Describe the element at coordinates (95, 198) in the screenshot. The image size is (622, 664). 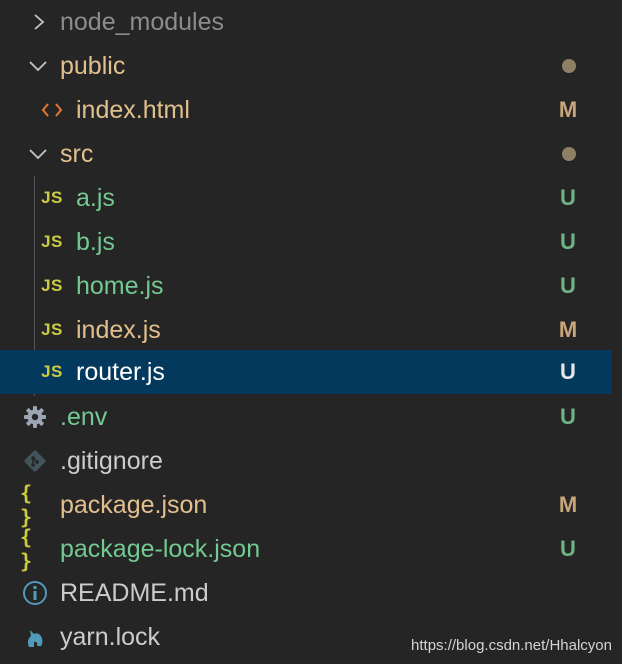
I see `tree-item-label: a.js` at that location.